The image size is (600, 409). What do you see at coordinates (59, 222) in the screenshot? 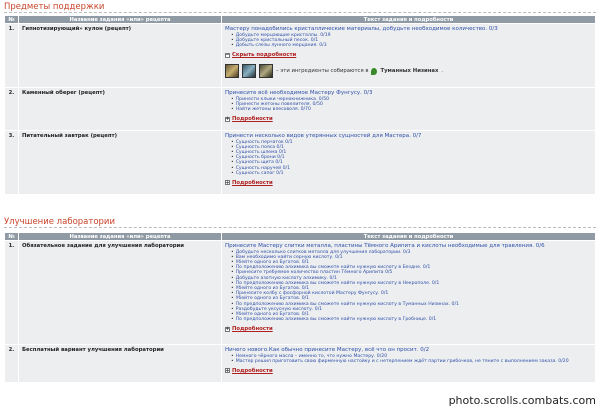
I see `section-title-lab: Улучшение лаборатории` at bounding box center [59, 222].